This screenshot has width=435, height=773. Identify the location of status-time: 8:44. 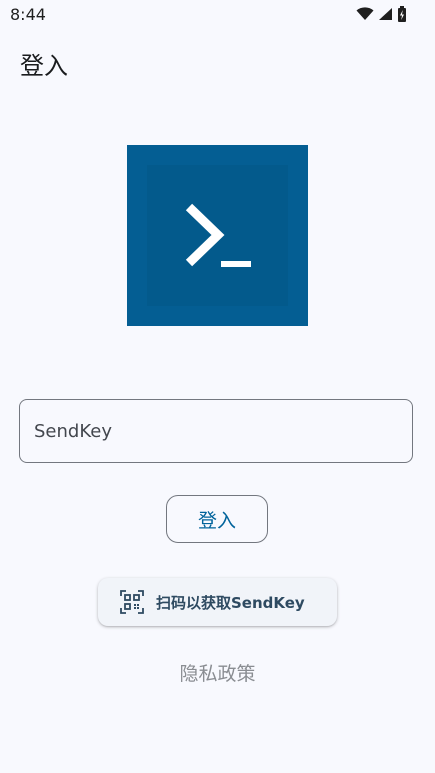
(28, 14).